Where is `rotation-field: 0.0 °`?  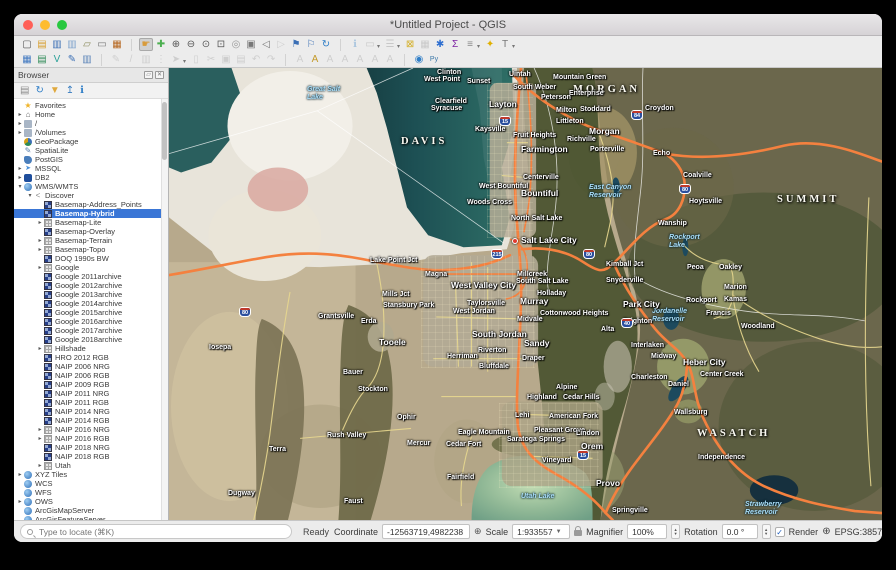 rotation-field: 0.0 ° is located at coordinates (739, 531).